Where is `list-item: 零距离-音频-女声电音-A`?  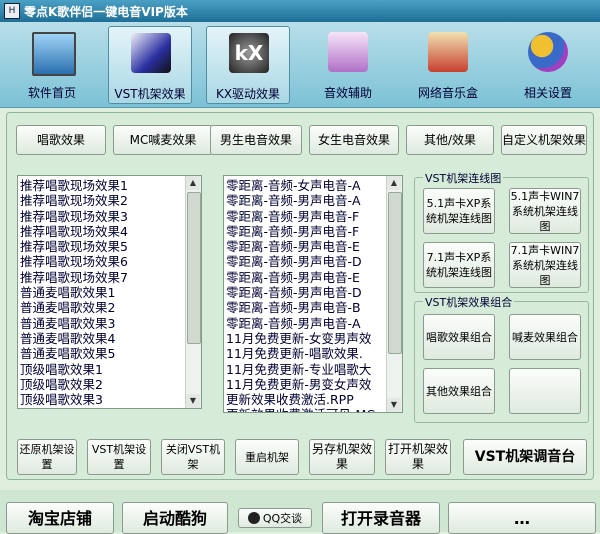
list-item: 零距离-音频-女声电音-A is located at coordinates (306, 185).